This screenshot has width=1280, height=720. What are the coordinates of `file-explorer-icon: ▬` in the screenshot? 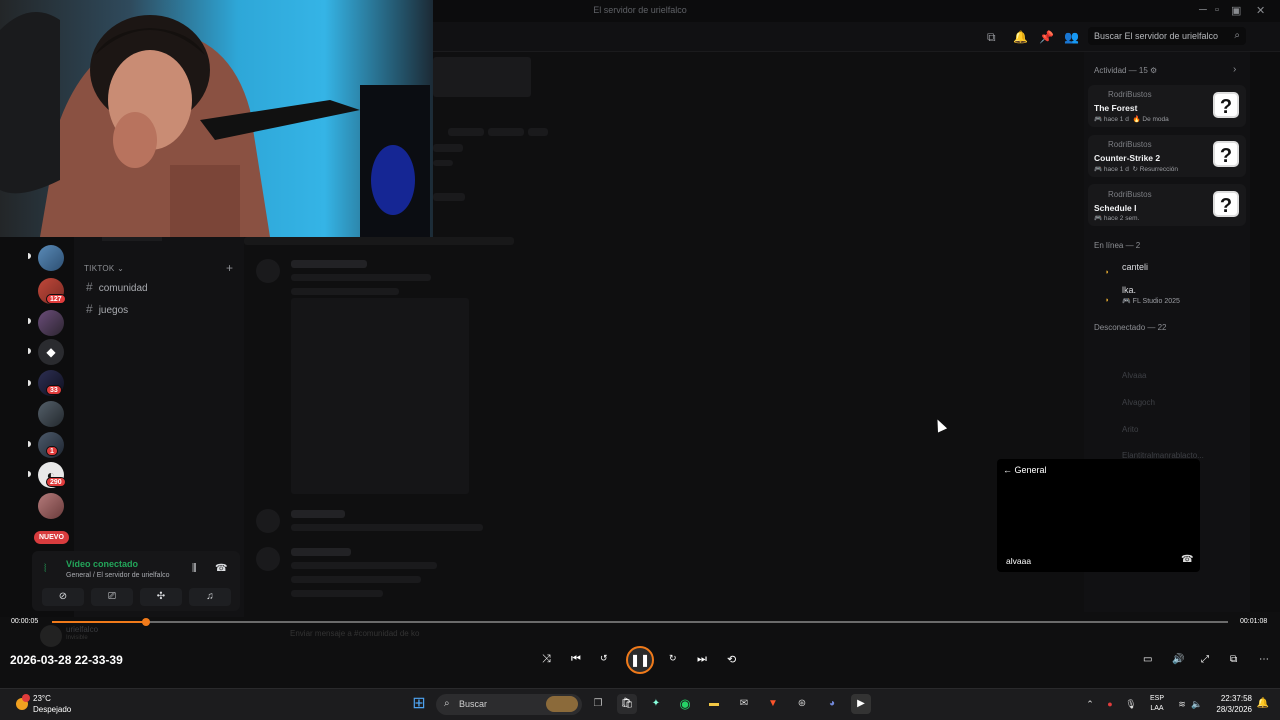 It's located at (714, 704).